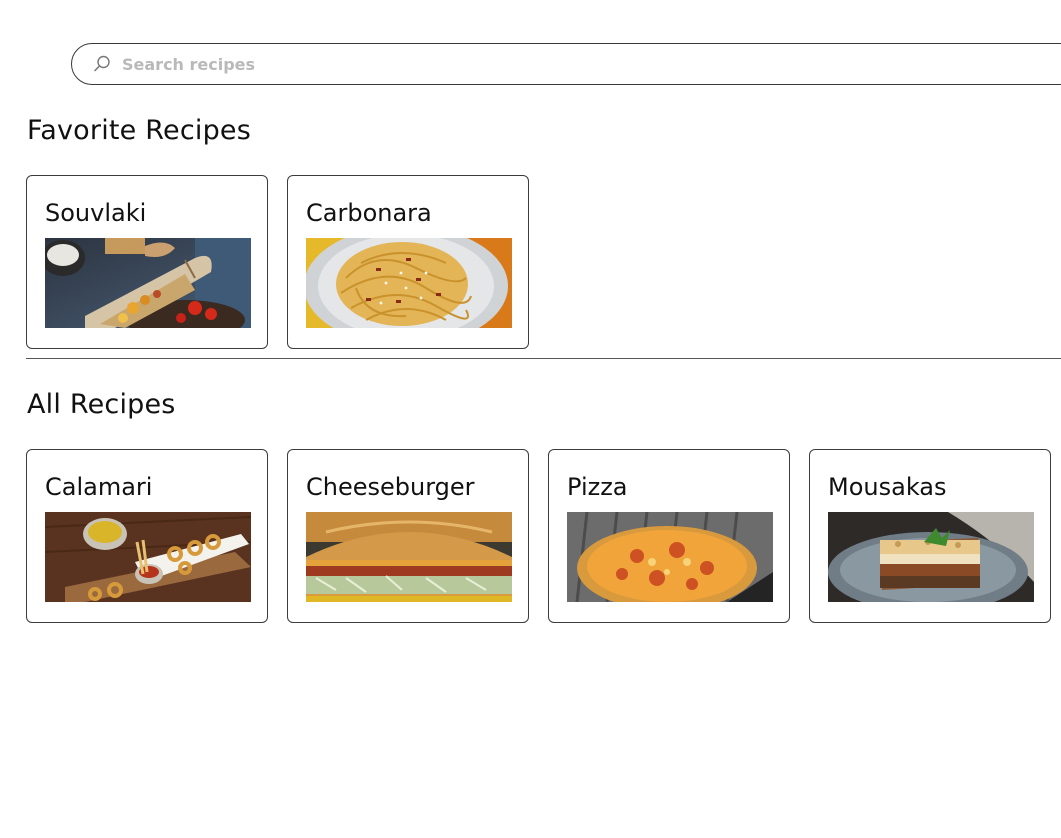 The width and height of the screenshot is (1061, 838). I want to click on recipe-card-pizza: Pizza, so click(669, 536).